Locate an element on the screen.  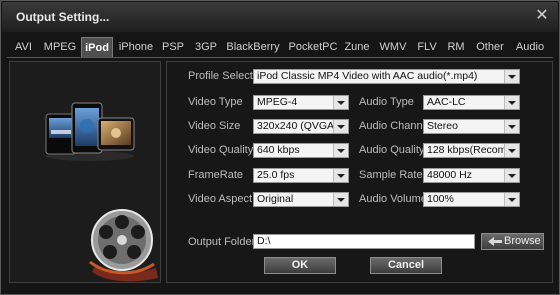
tab-flv: FLV is located at coordinates (427, 47).